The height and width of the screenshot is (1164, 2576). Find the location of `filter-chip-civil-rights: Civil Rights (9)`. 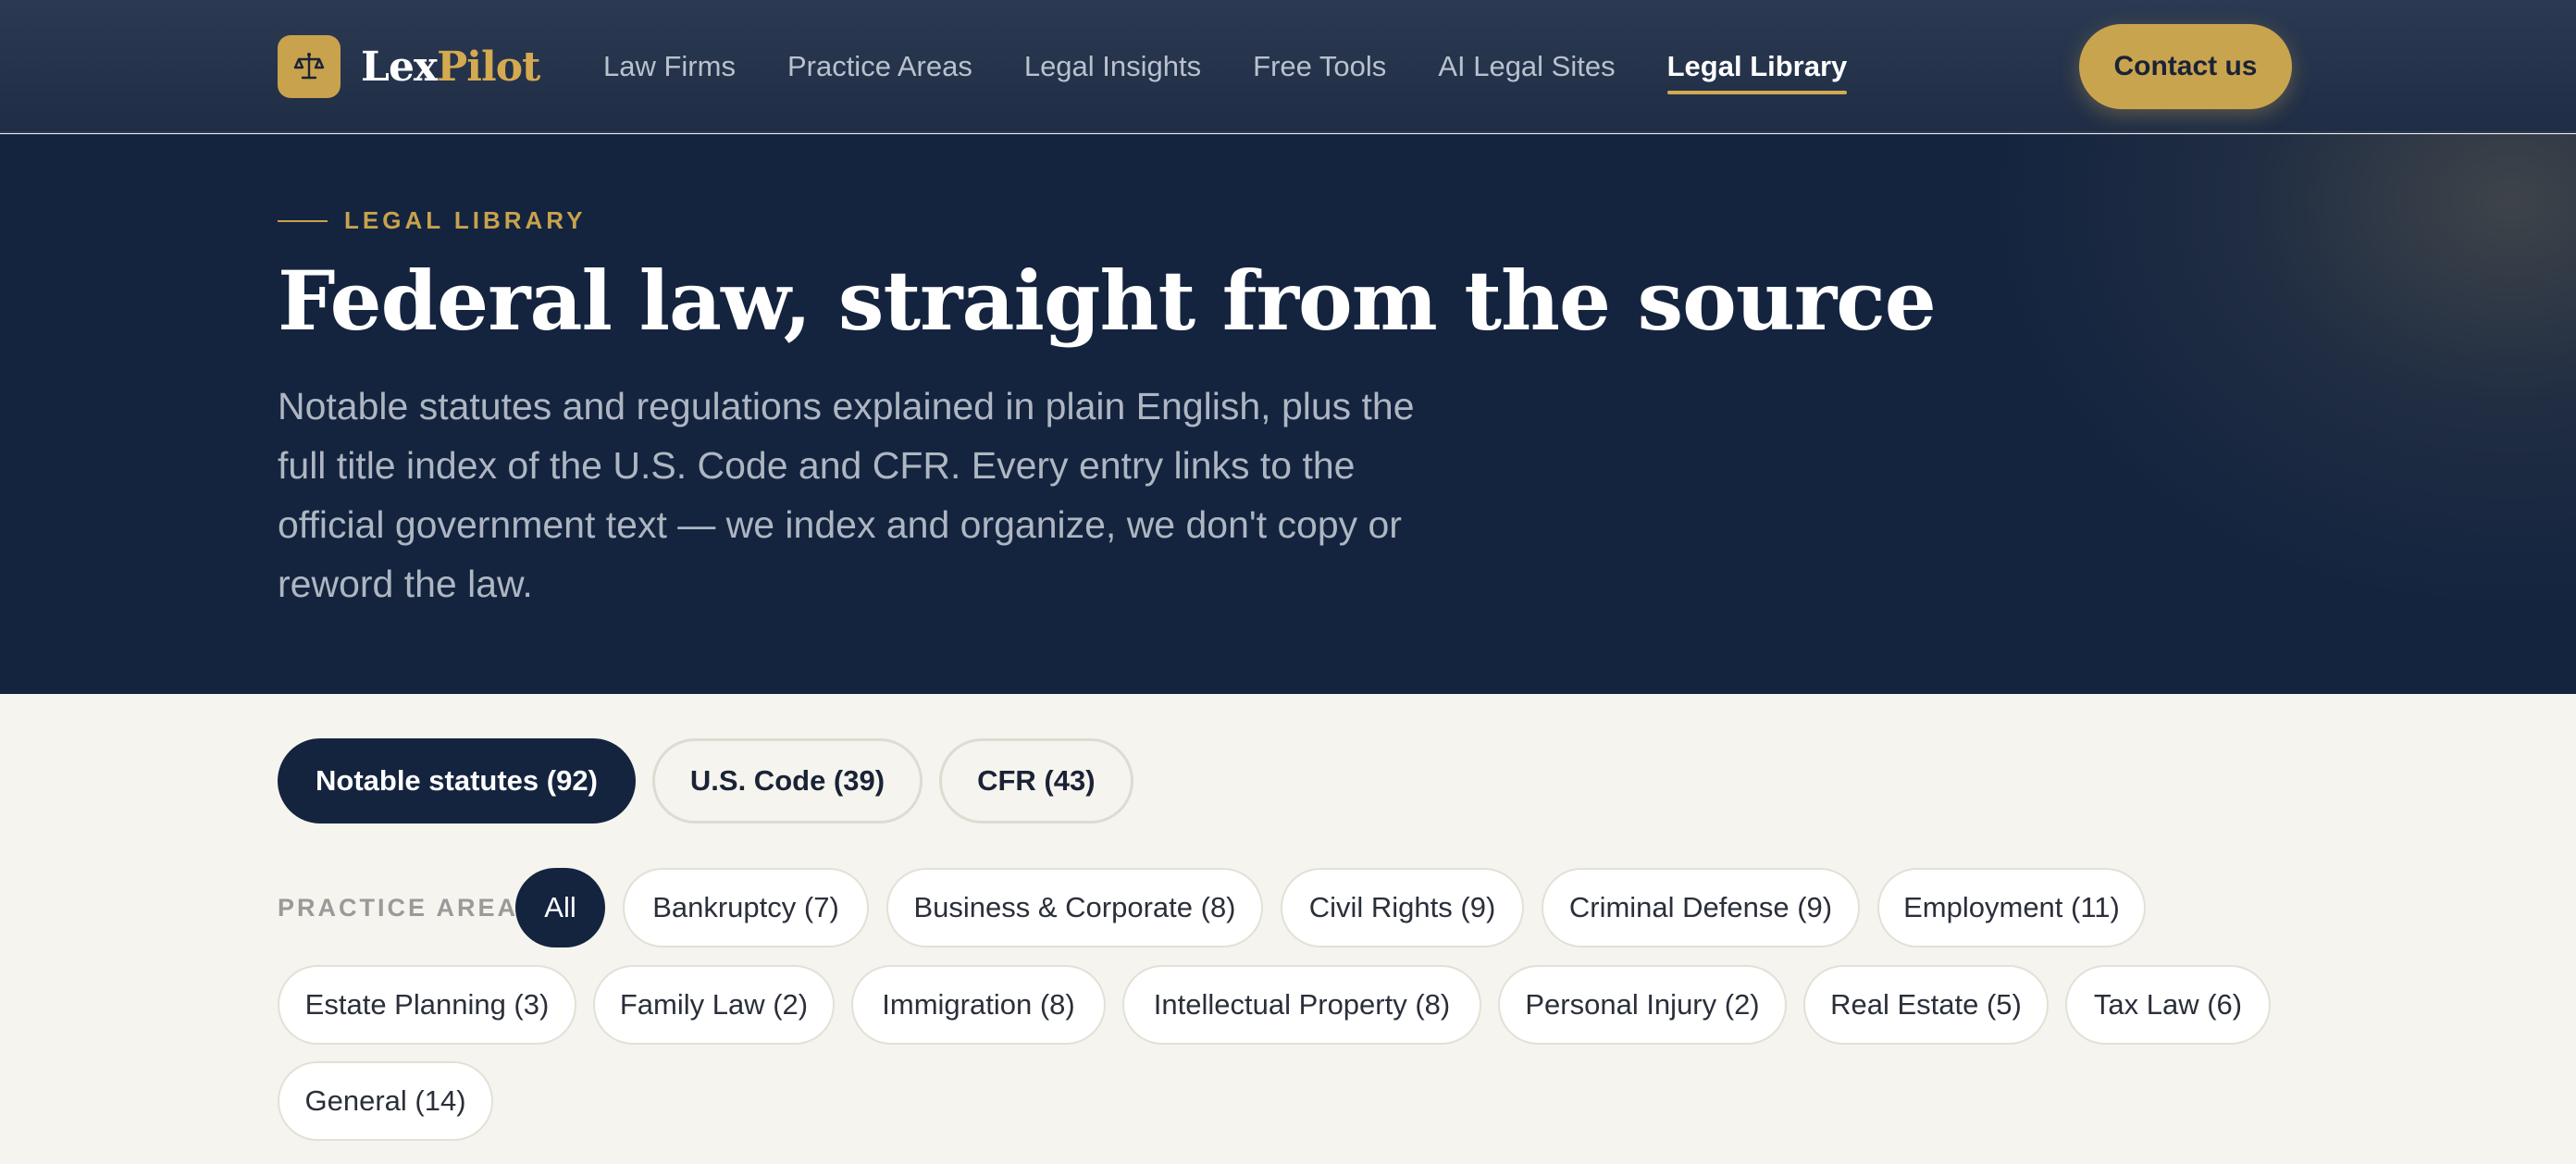

filter-chip-civil-rights: Civil Rights (9) is located at coordinates (1403, 907).